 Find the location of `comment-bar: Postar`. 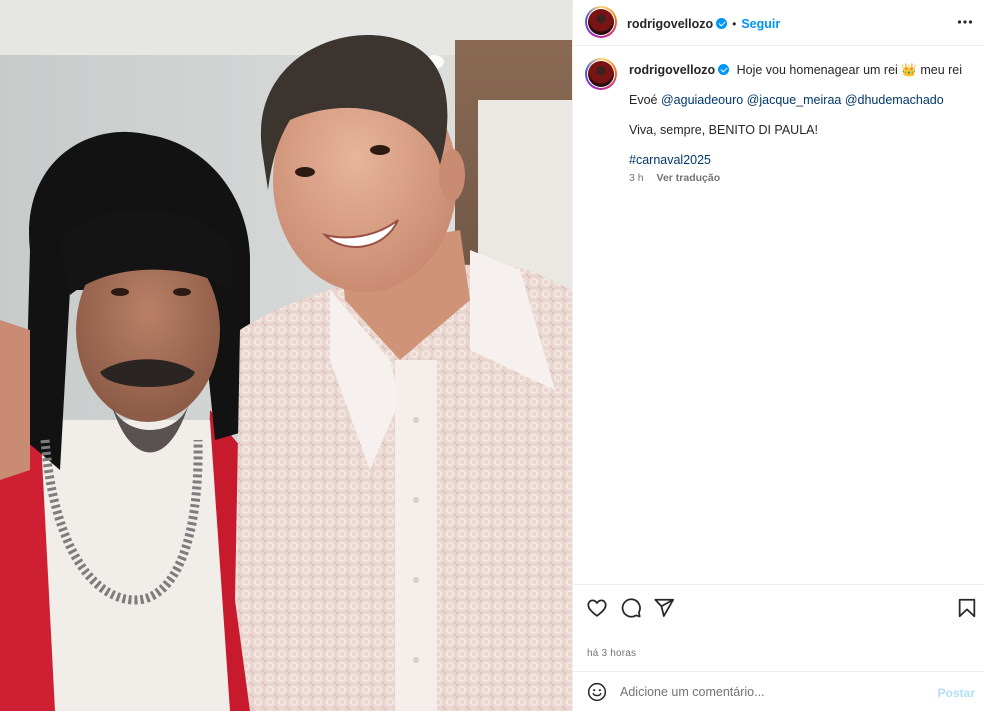

comment-bar: Postar is located at coordinates (778, 691).